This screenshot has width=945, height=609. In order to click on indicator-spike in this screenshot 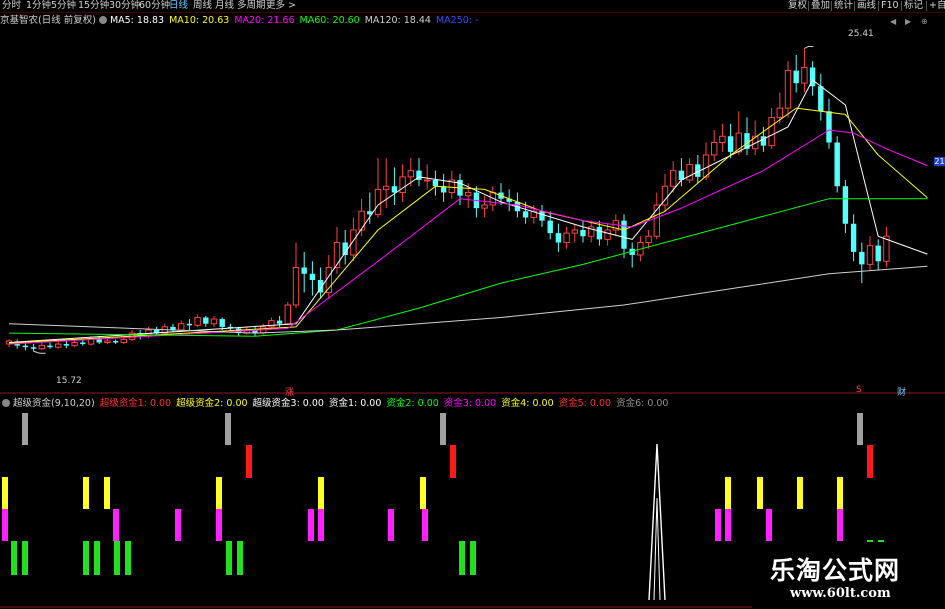, I will do `click(657, 522)`.